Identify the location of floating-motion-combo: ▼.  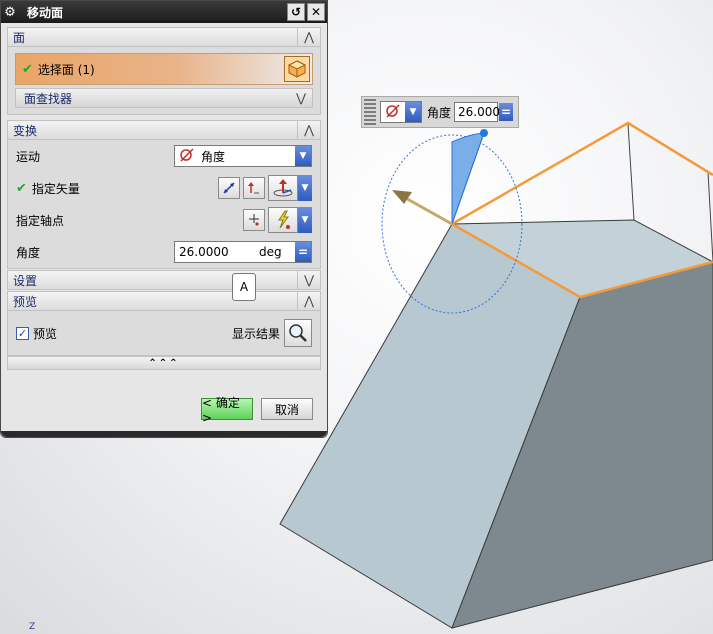
(401, 112).